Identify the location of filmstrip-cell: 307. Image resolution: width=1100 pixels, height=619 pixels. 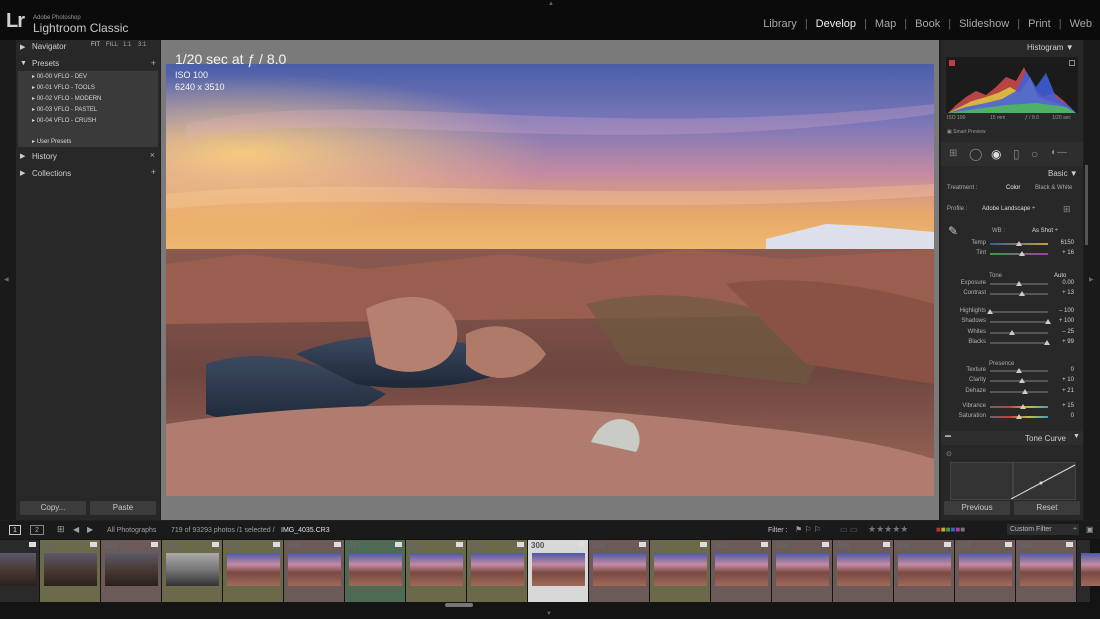
(985, 571).